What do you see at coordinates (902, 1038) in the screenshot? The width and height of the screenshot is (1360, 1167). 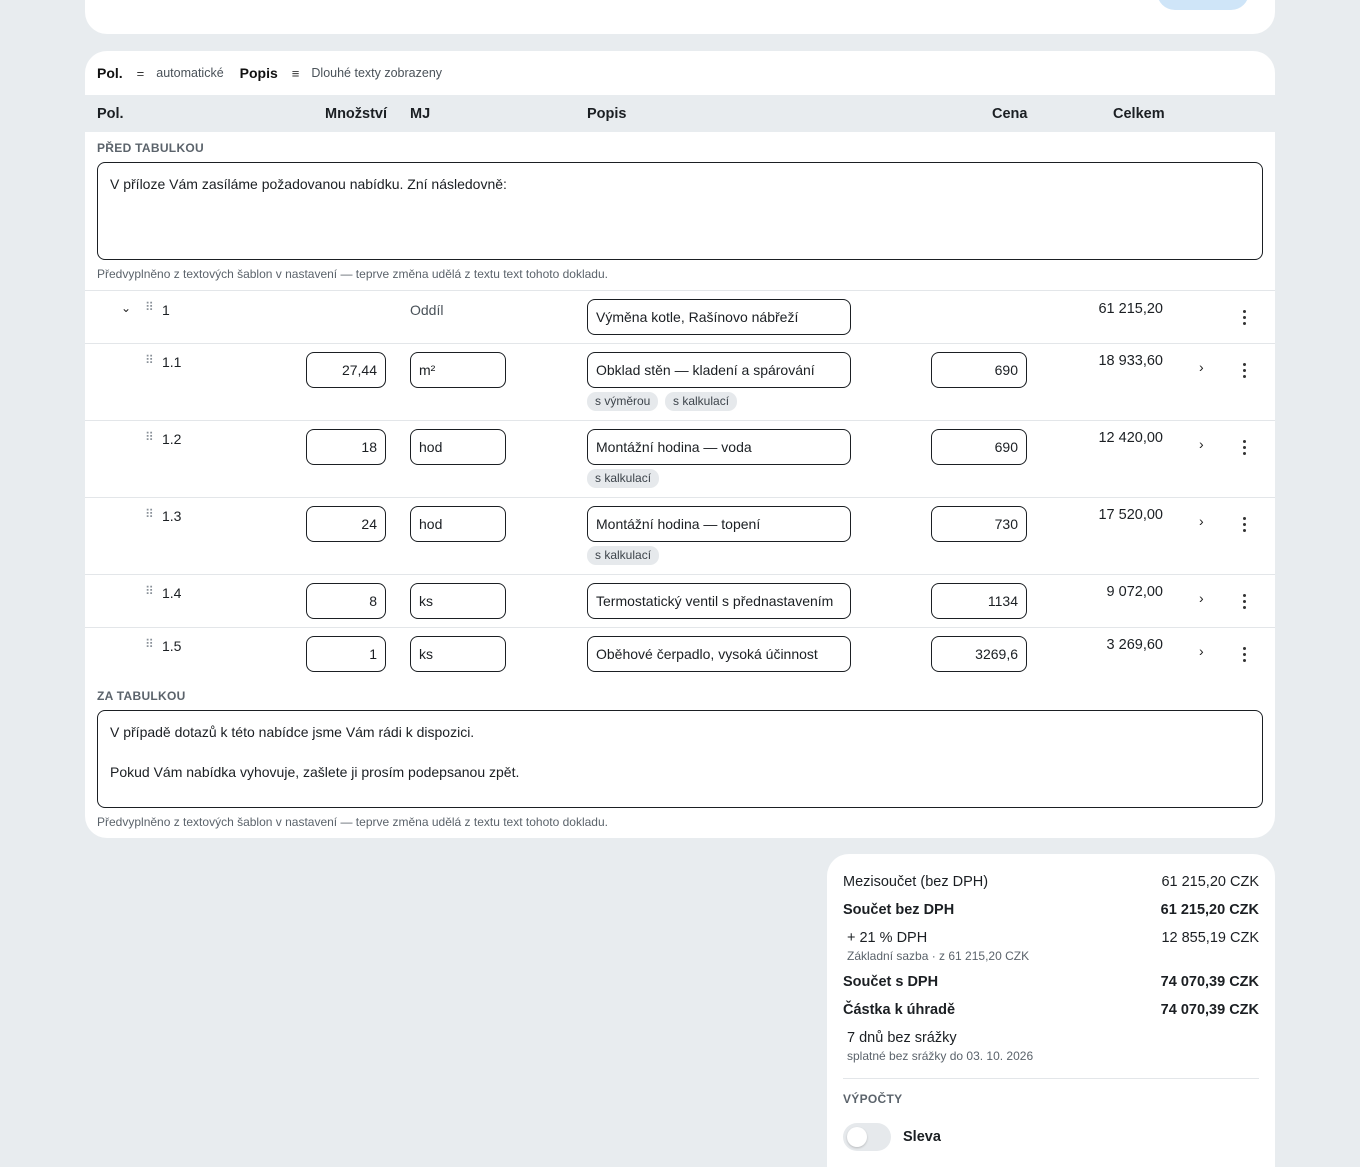 I see `terms-label: 7 dnů bez srážky` at bounding box center [902, 1038].